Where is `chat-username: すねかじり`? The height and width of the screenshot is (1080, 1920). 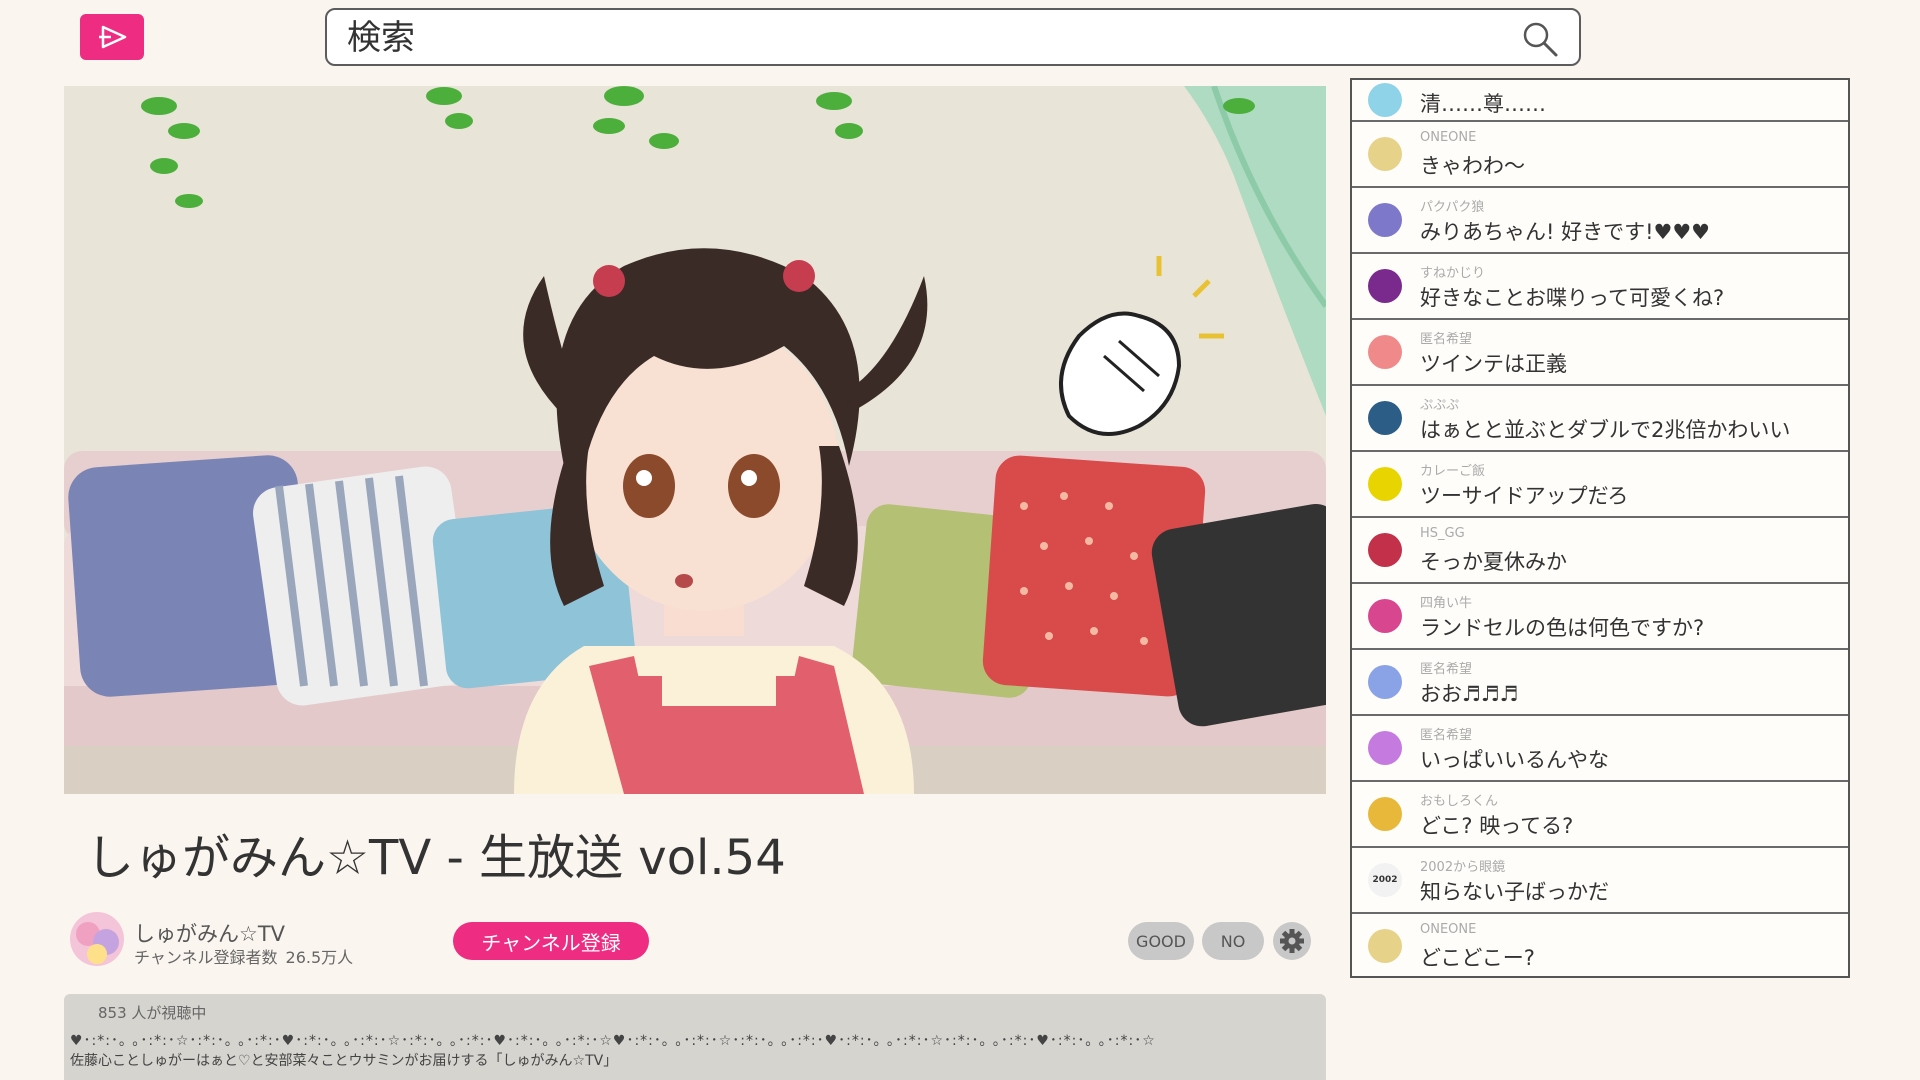 chat-username: すねかじり is located at coordinates (1452, 271).